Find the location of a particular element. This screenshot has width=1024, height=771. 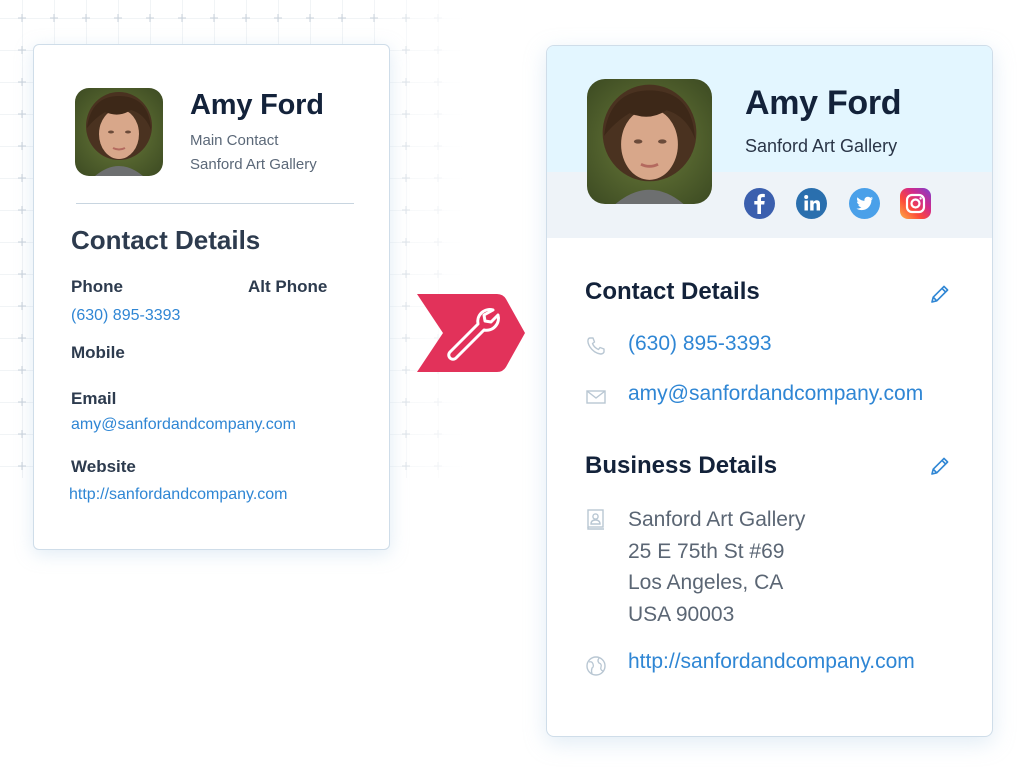

divider is located at coordinates (215, 203).